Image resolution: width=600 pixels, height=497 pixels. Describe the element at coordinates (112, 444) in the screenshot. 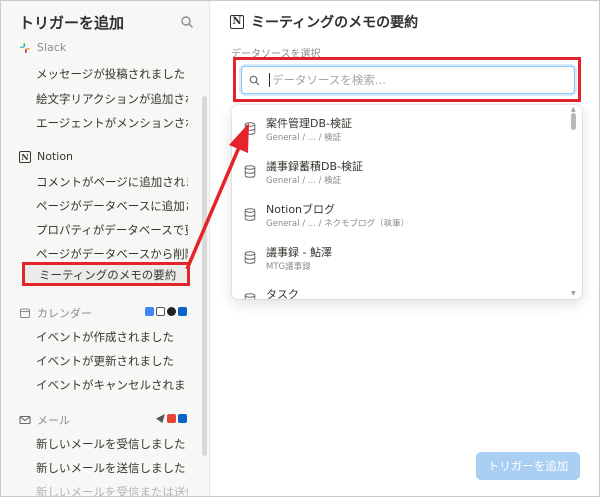

I see `sidebar-item-mail-received: 新しいメールを受信しました` at that location.